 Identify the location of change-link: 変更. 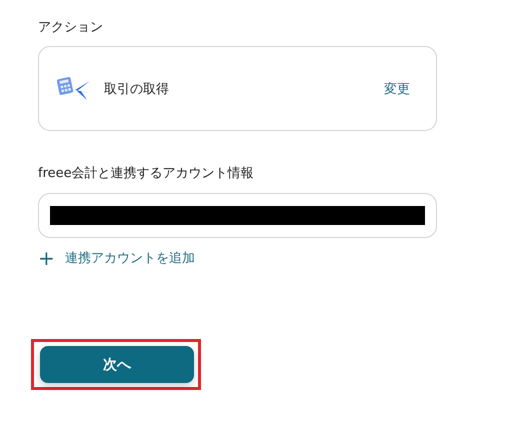
(397, 89).